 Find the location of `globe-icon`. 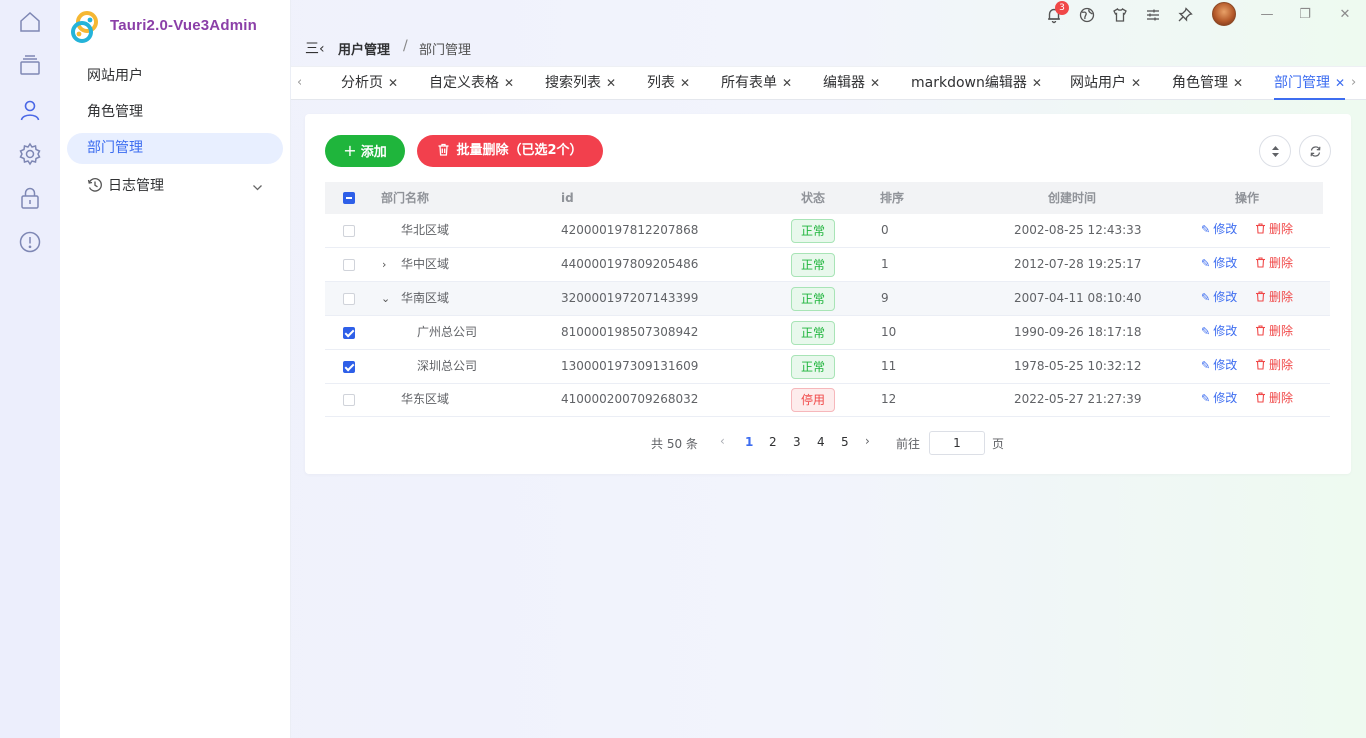

globe-icon is located at coordinates (1087, 15).